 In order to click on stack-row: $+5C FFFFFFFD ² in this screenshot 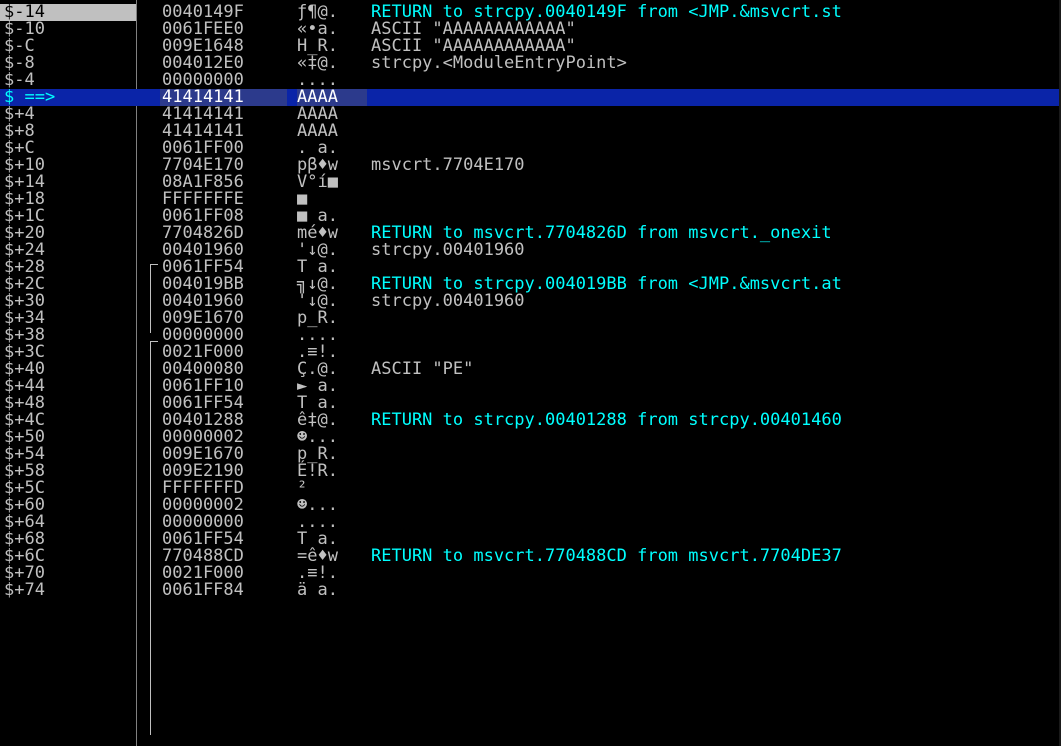, I will do `click(530, 488)`.